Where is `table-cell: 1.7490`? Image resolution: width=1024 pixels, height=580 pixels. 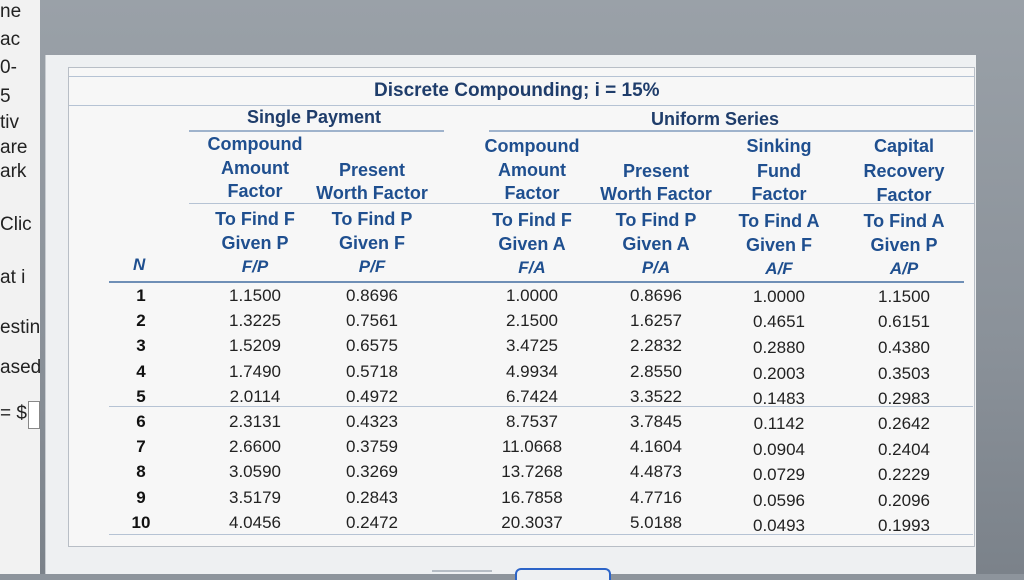
table-cell: 1.7490 is located at coordinates (255, 371).